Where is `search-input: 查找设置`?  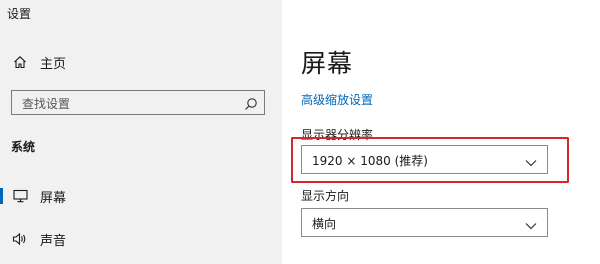 search-input: 查找设置 is located at coordinates (138, 102).